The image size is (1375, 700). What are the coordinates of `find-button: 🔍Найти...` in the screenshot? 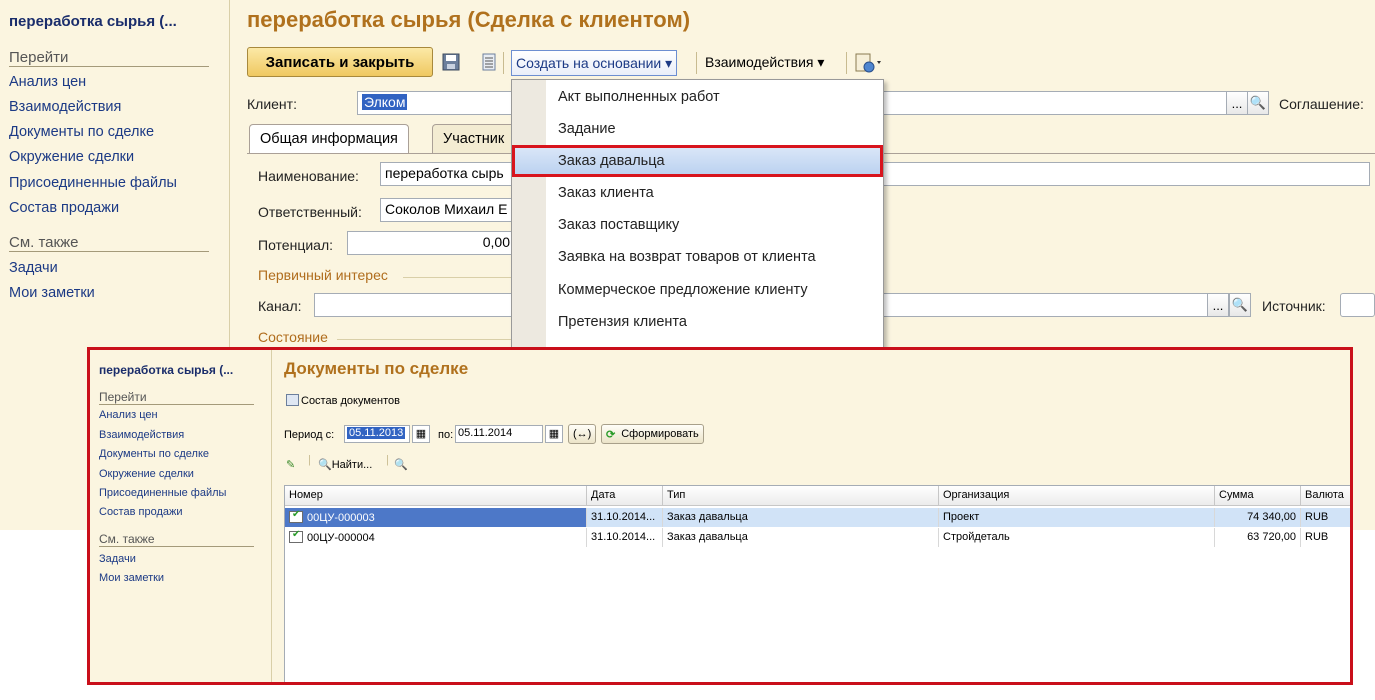 It's located at (345, 464).